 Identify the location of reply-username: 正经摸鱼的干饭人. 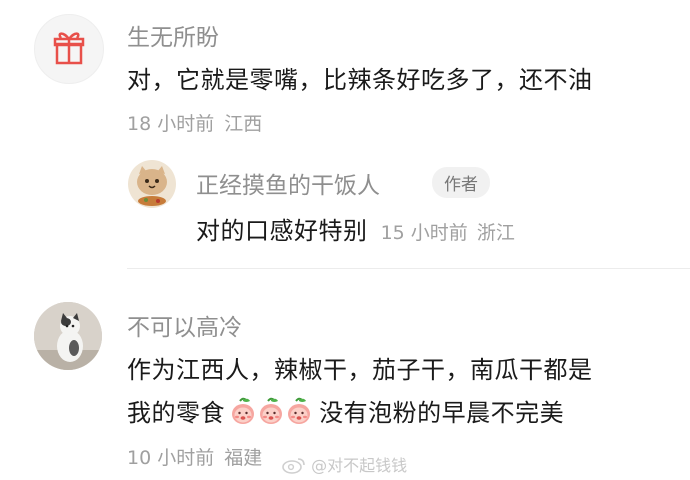
(288, 183).